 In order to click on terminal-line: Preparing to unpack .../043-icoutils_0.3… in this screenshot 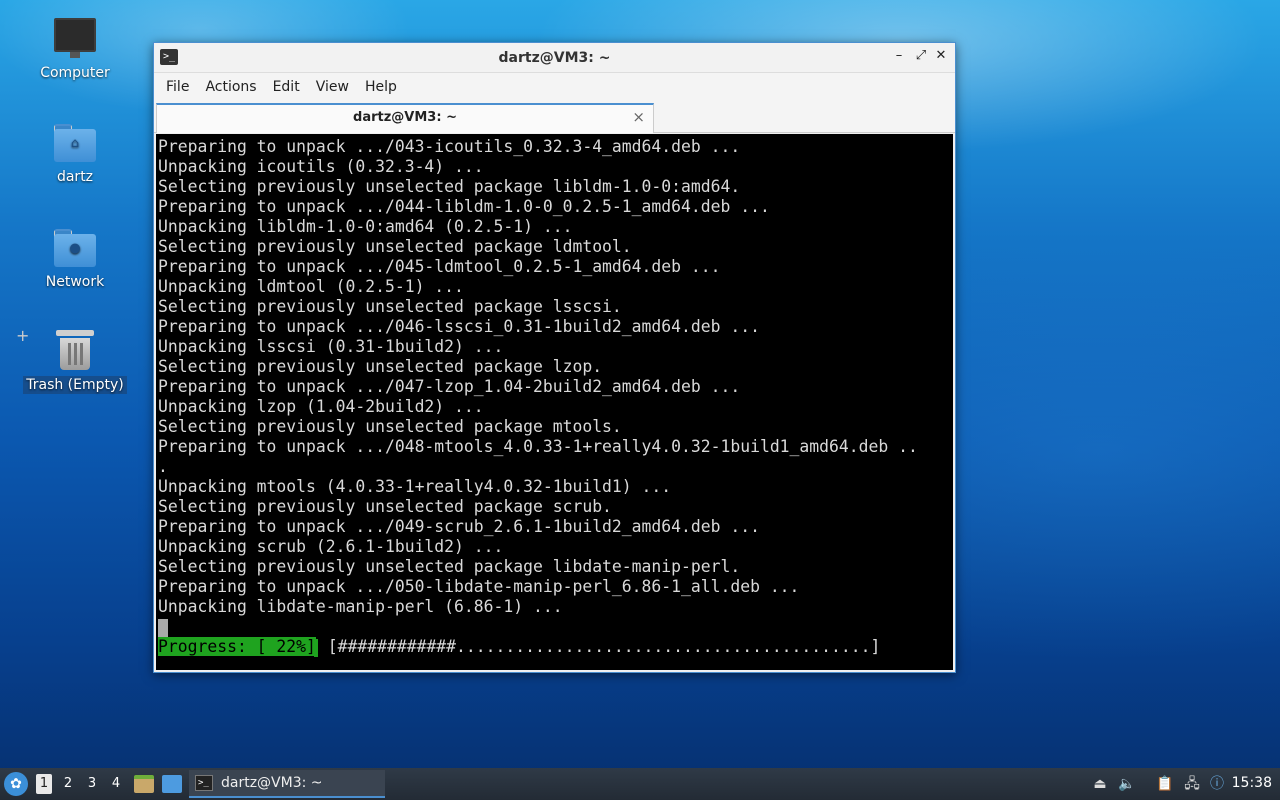, I will do `click(449, 146)`.